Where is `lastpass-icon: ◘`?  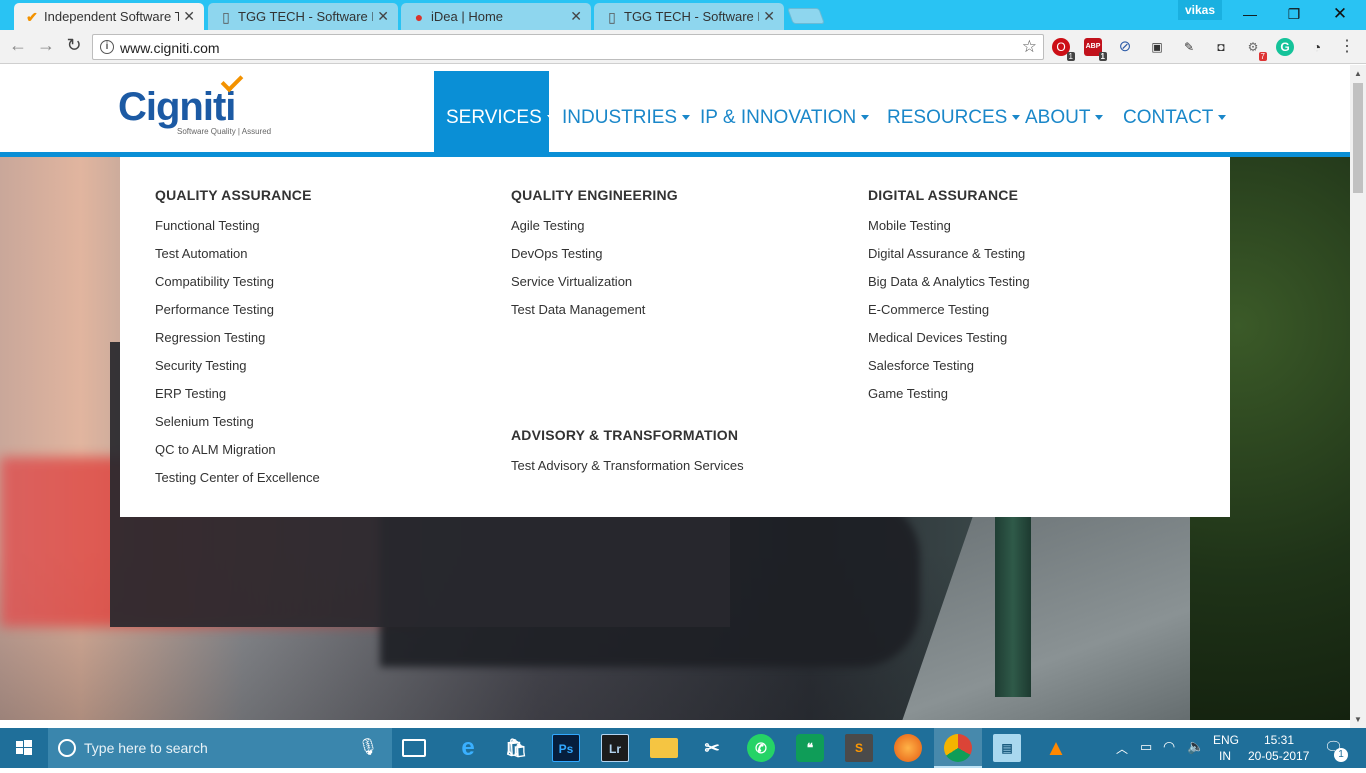 lastpass-icon: ◘ is located at coordinates (1221, 47).